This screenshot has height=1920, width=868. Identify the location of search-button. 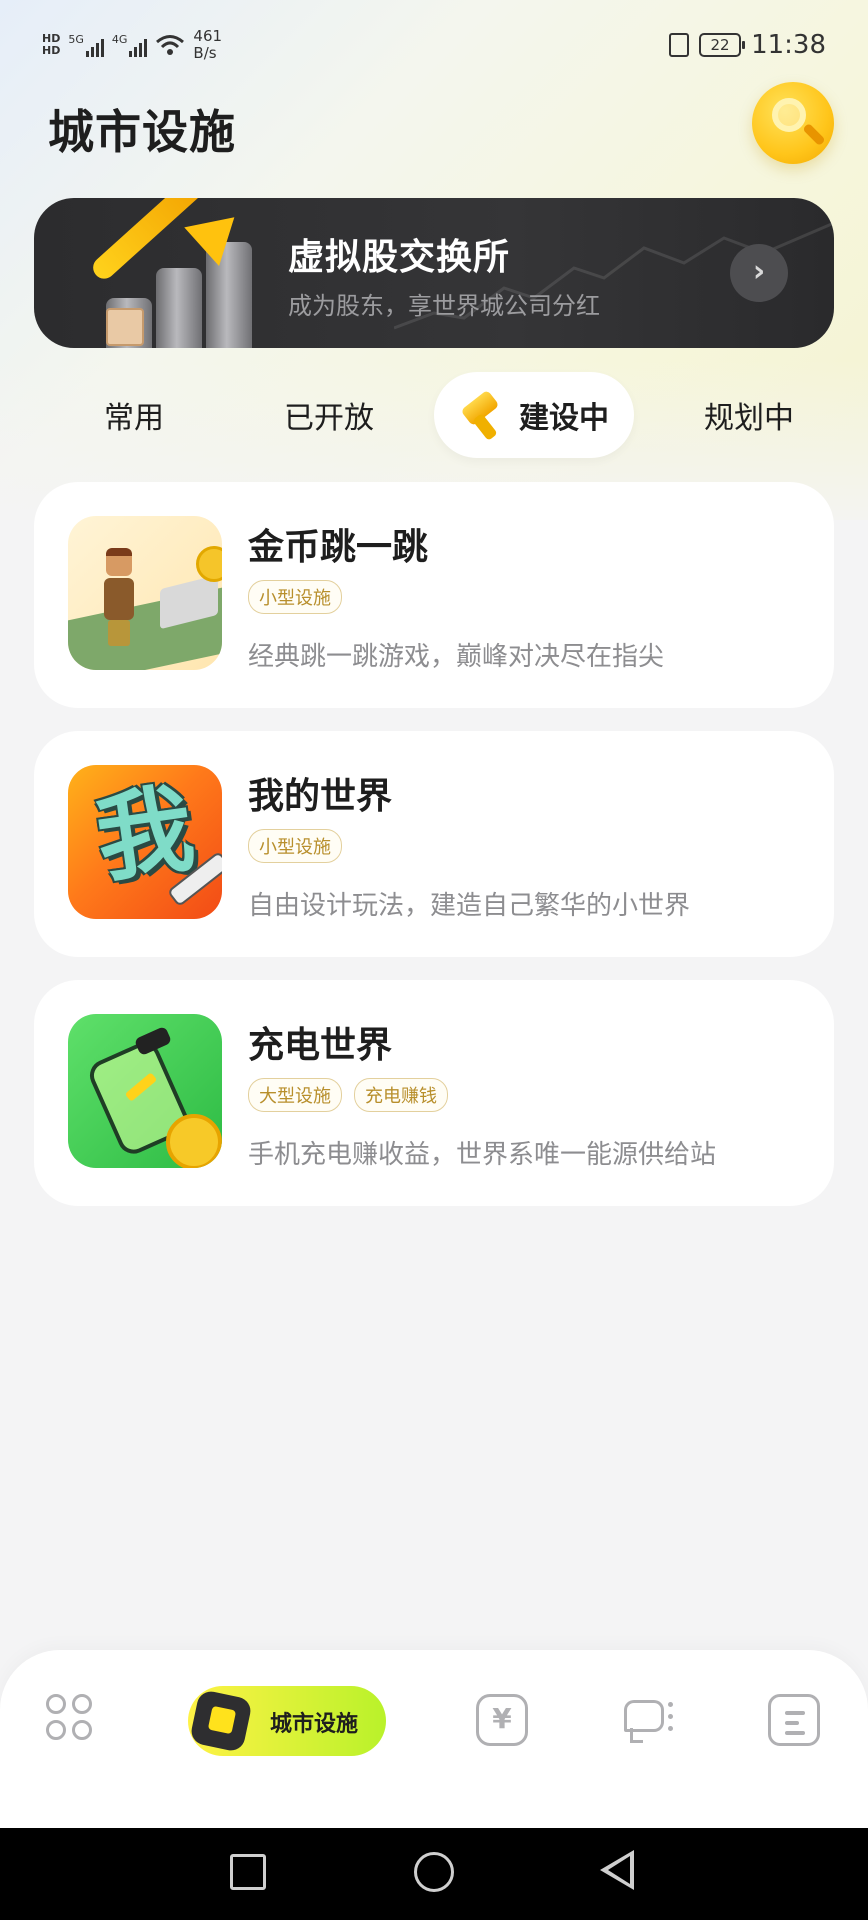
(793, 123).